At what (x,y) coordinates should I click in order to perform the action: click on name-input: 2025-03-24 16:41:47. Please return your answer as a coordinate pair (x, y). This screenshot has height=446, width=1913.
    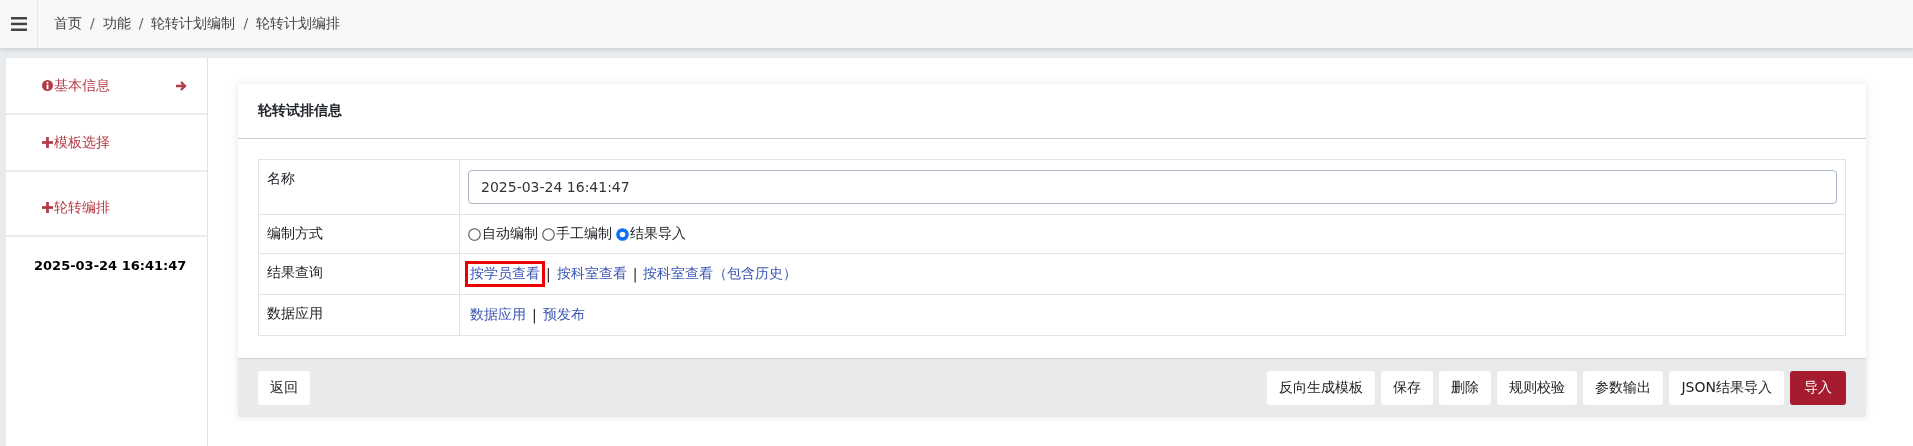
    Looking at the image, I should click on (1152, 187).